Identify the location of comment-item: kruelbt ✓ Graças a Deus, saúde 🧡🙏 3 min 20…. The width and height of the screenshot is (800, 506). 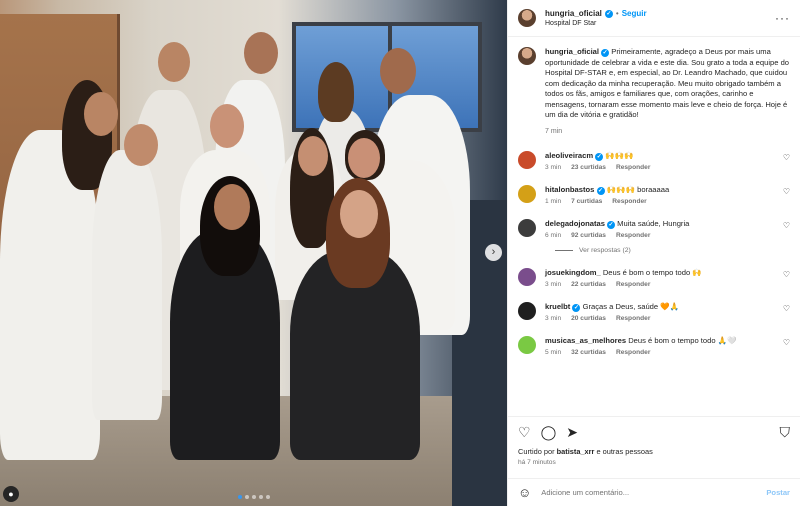
(654, 312).